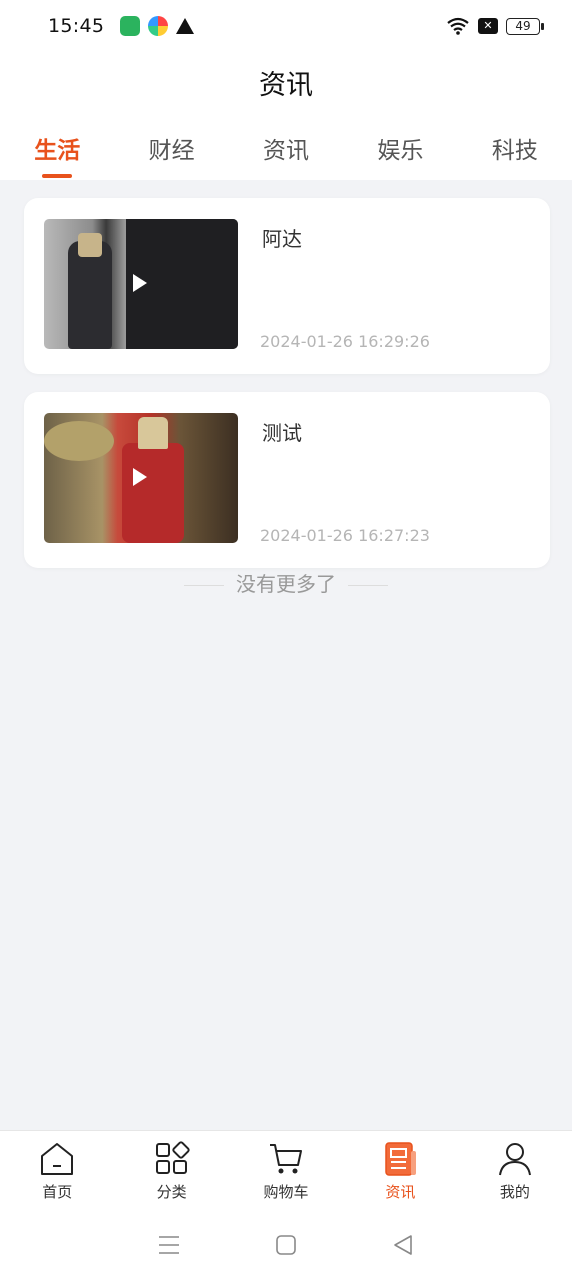 The height and width of the screenshot is (1280, 572). What do you see at coordinates (384, 480) in the screenshot?
I see `article-info: 测试 2024-01-26 16:27:23` at bounding box center [384, 480].